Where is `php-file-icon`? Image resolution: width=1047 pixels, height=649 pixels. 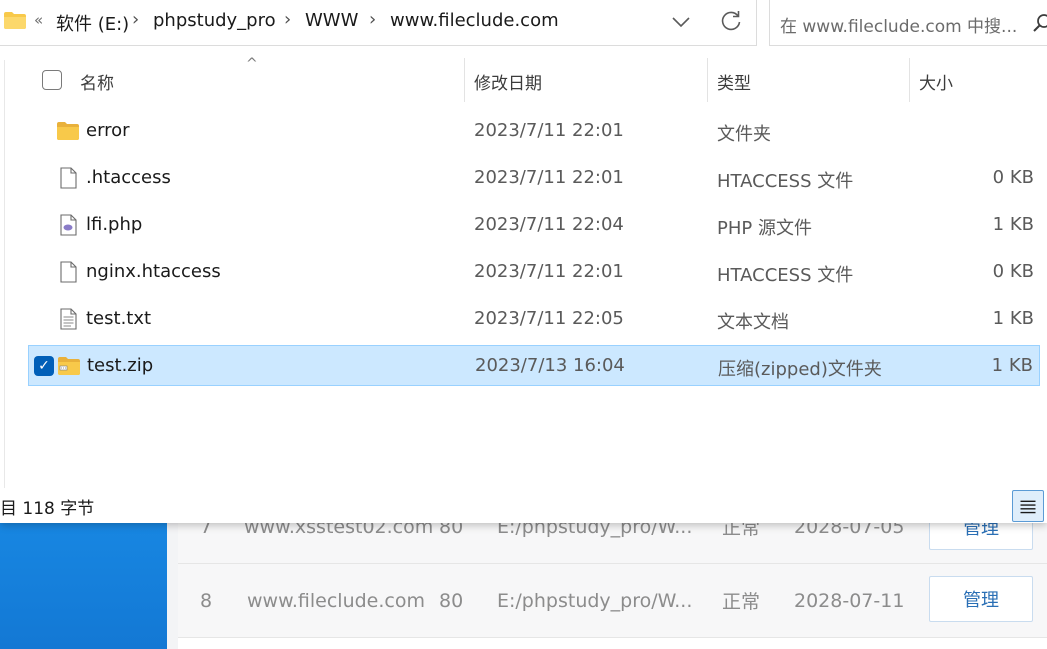 php-file-icon is located at coordinates (68, 225).